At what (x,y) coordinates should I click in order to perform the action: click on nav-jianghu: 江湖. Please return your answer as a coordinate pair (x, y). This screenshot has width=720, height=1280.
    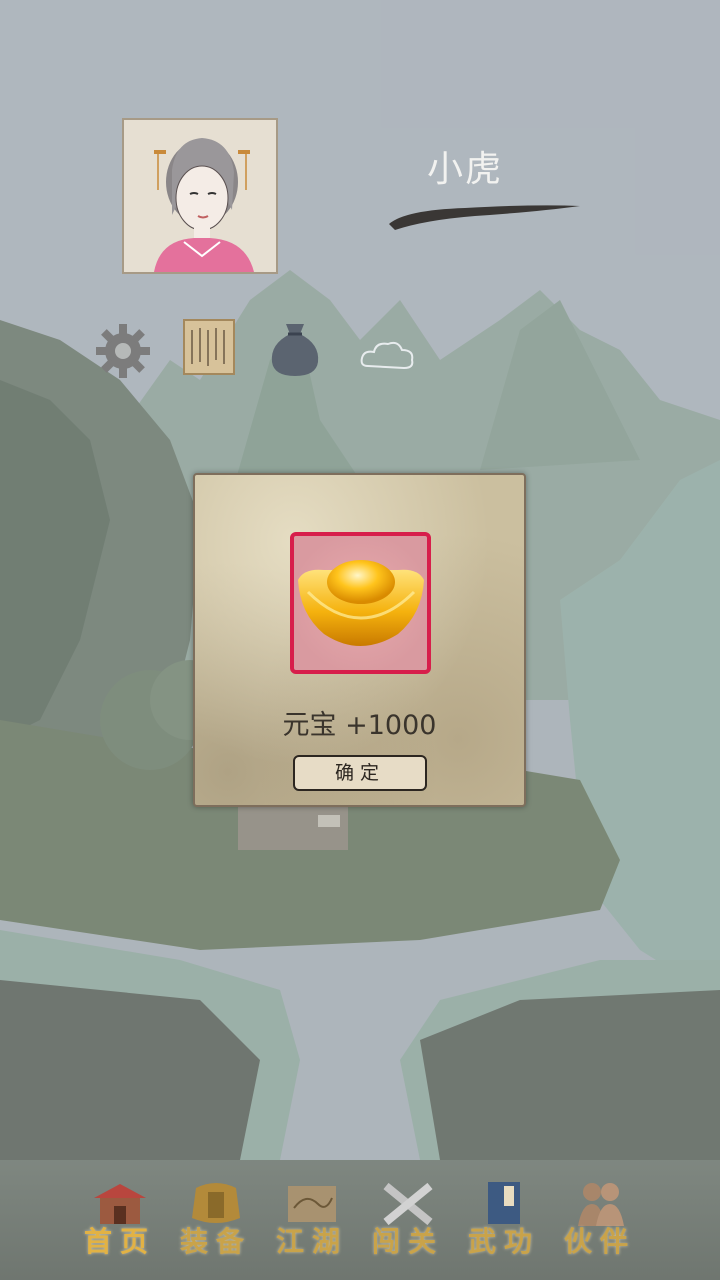
    Looking at the image, I should click on (312, 1219).